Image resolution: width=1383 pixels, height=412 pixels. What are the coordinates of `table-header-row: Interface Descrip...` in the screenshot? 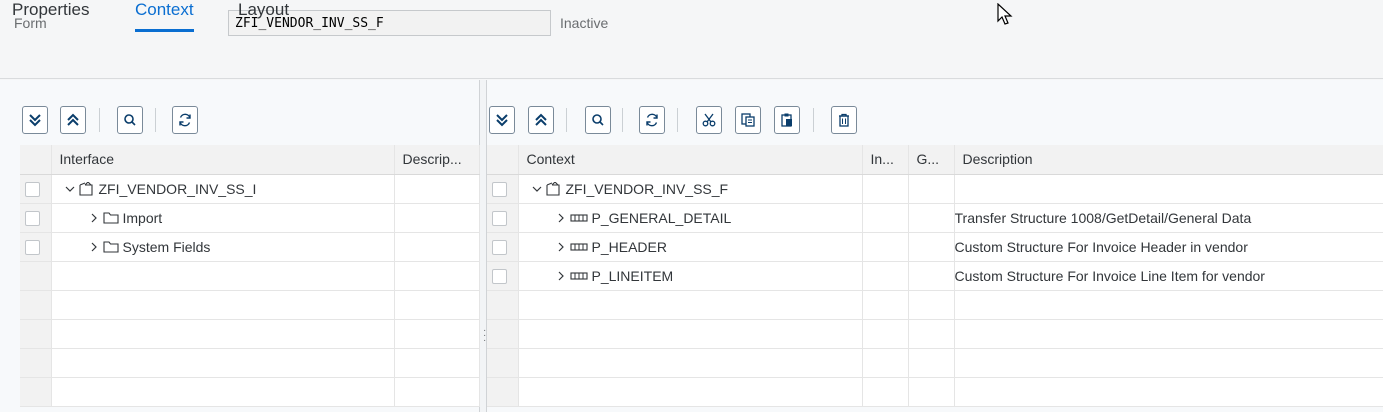 It's located at (250, 160).